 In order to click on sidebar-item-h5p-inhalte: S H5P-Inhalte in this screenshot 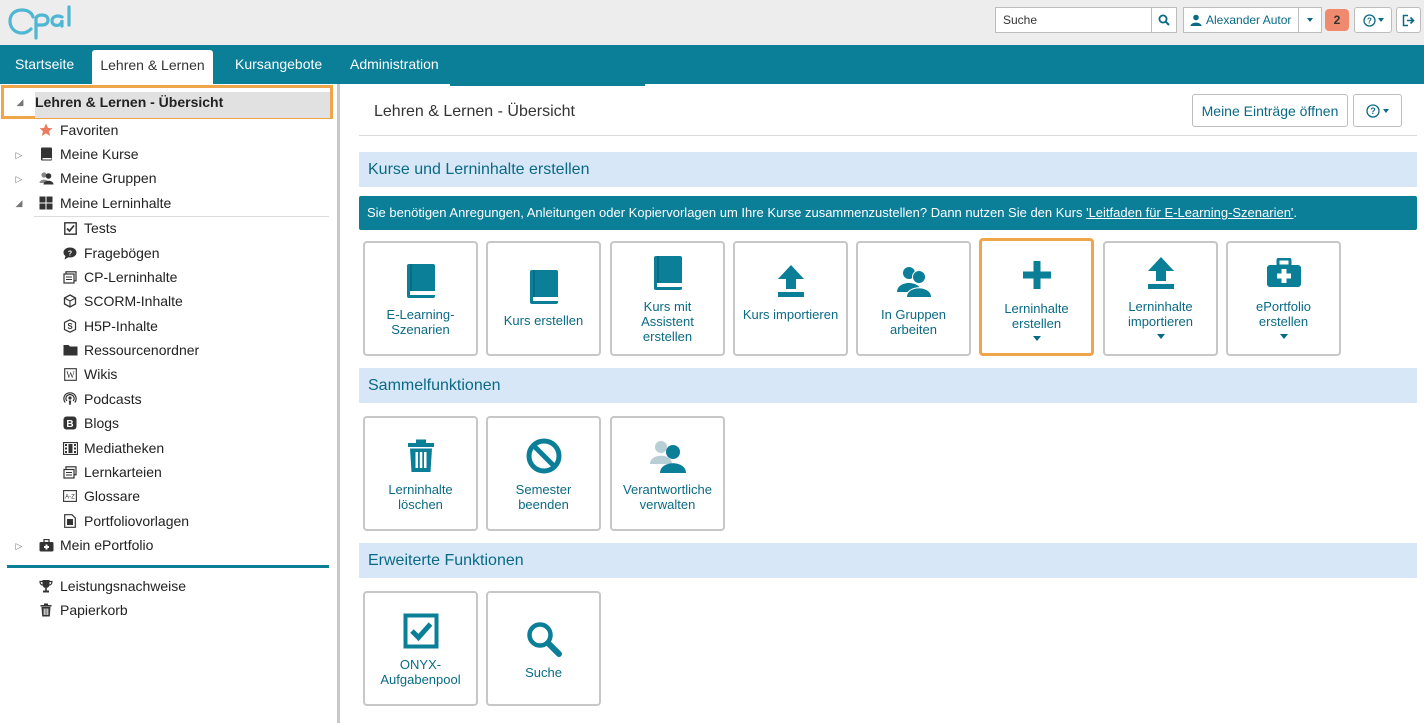, I will do `click(110, 326)`.